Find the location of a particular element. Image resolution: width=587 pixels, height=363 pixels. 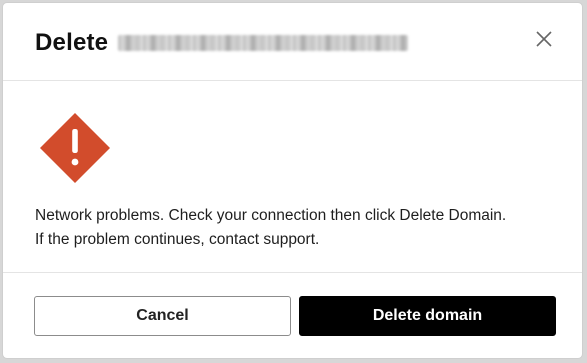

dialog-title: Delete is located at coordinates (222, 43).